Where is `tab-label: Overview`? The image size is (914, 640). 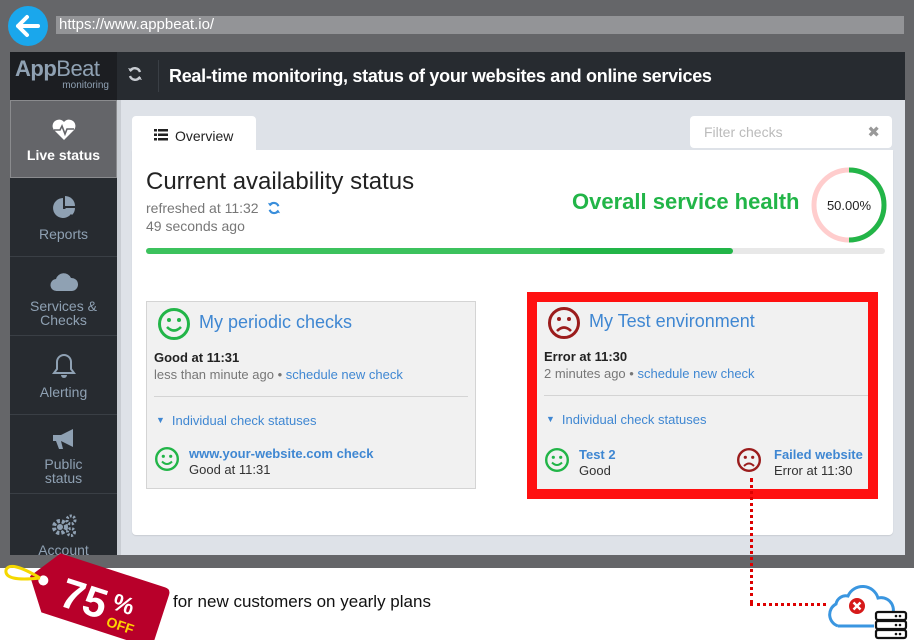 tab-label: Overview is located at coordinates (204, 136).